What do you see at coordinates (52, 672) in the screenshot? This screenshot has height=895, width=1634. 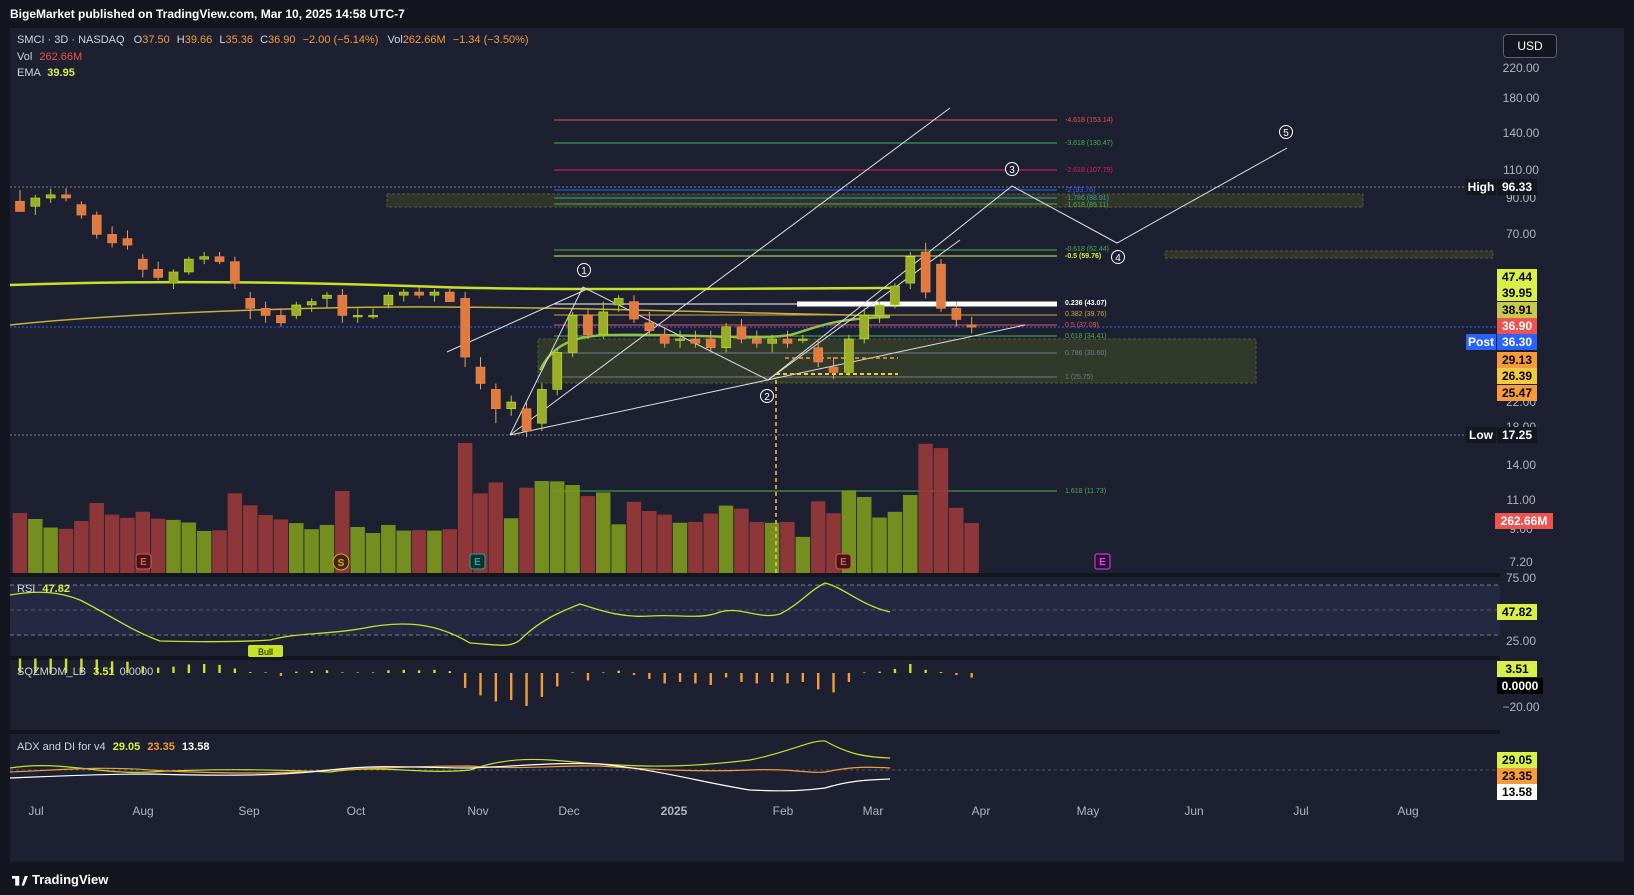 I see `sqz-label: SQZMOM_LB` at bounding box center [52, 672].